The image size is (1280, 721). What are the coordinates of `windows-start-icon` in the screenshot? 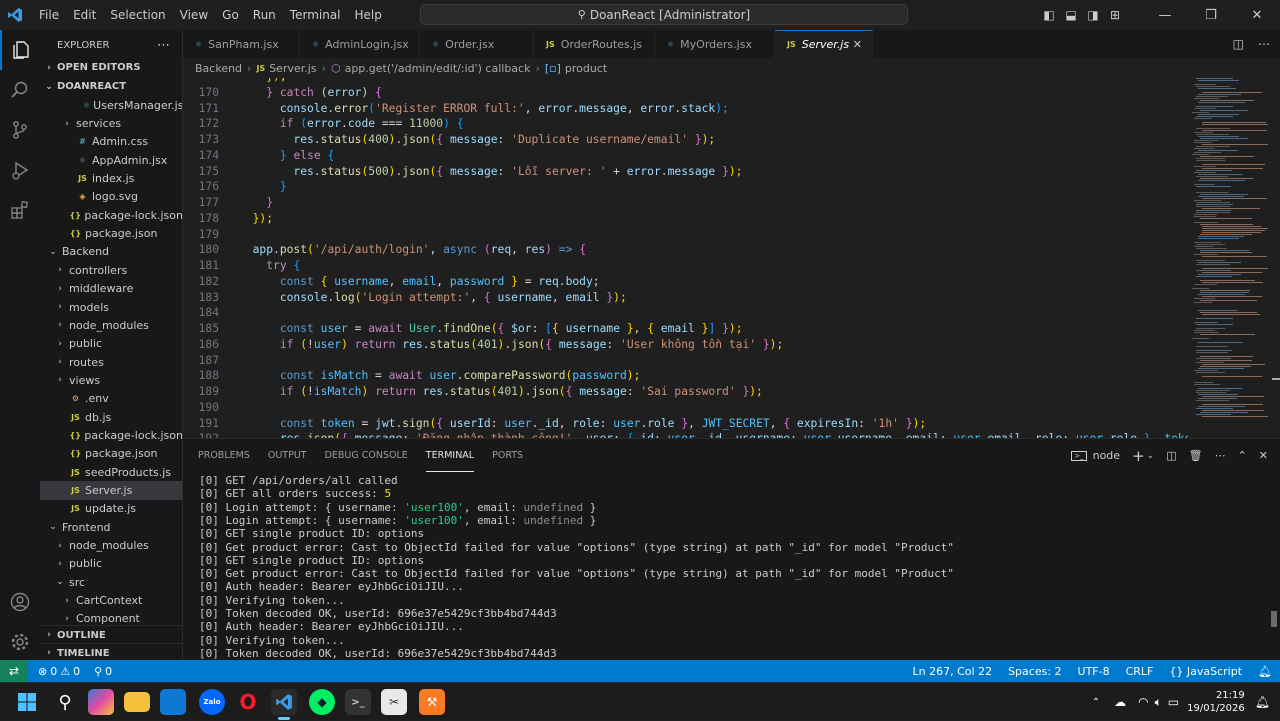 It's located at (27, 702).